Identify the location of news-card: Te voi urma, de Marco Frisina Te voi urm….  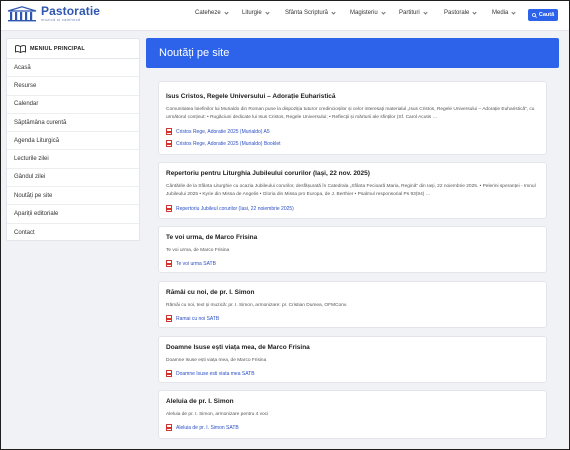
(352, 249).